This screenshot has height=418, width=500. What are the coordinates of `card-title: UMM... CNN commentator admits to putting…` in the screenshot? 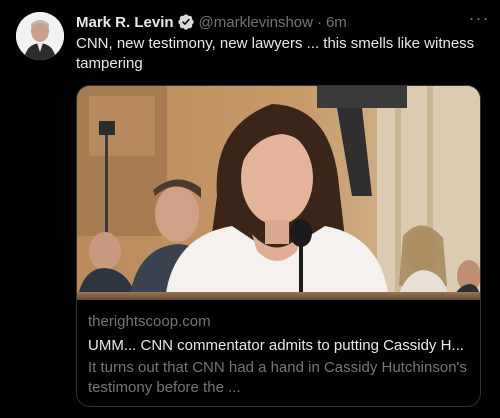 It's located at (278, 346).